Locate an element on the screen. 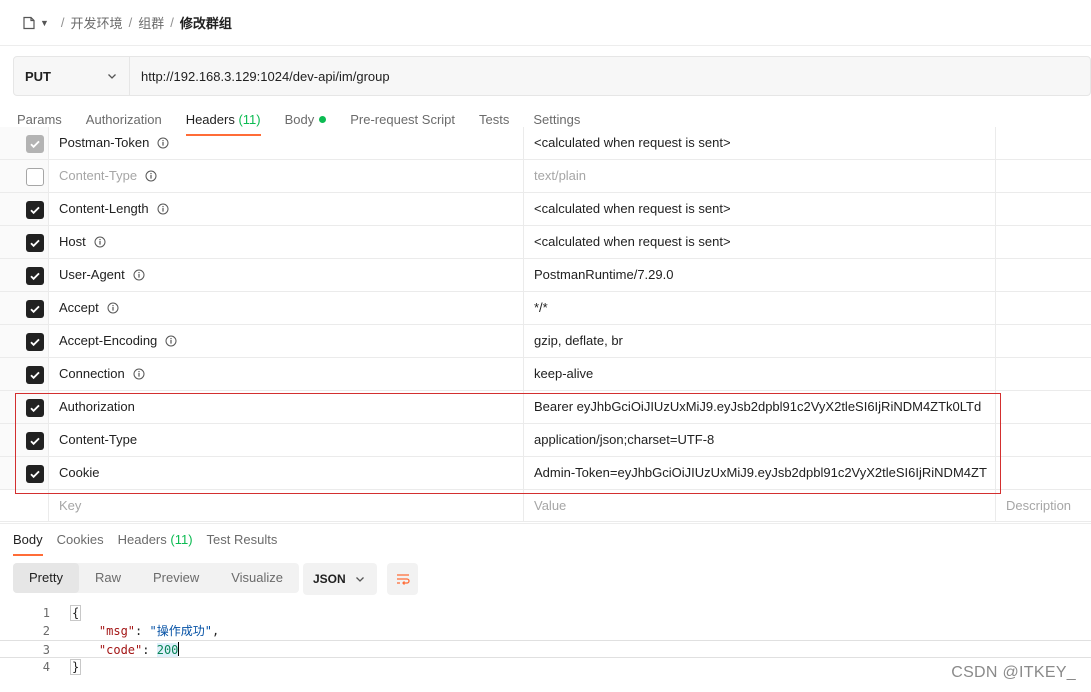 This screenshot has height=692, width=1091. header-key: Cookie is located at coordinates (79, 473).